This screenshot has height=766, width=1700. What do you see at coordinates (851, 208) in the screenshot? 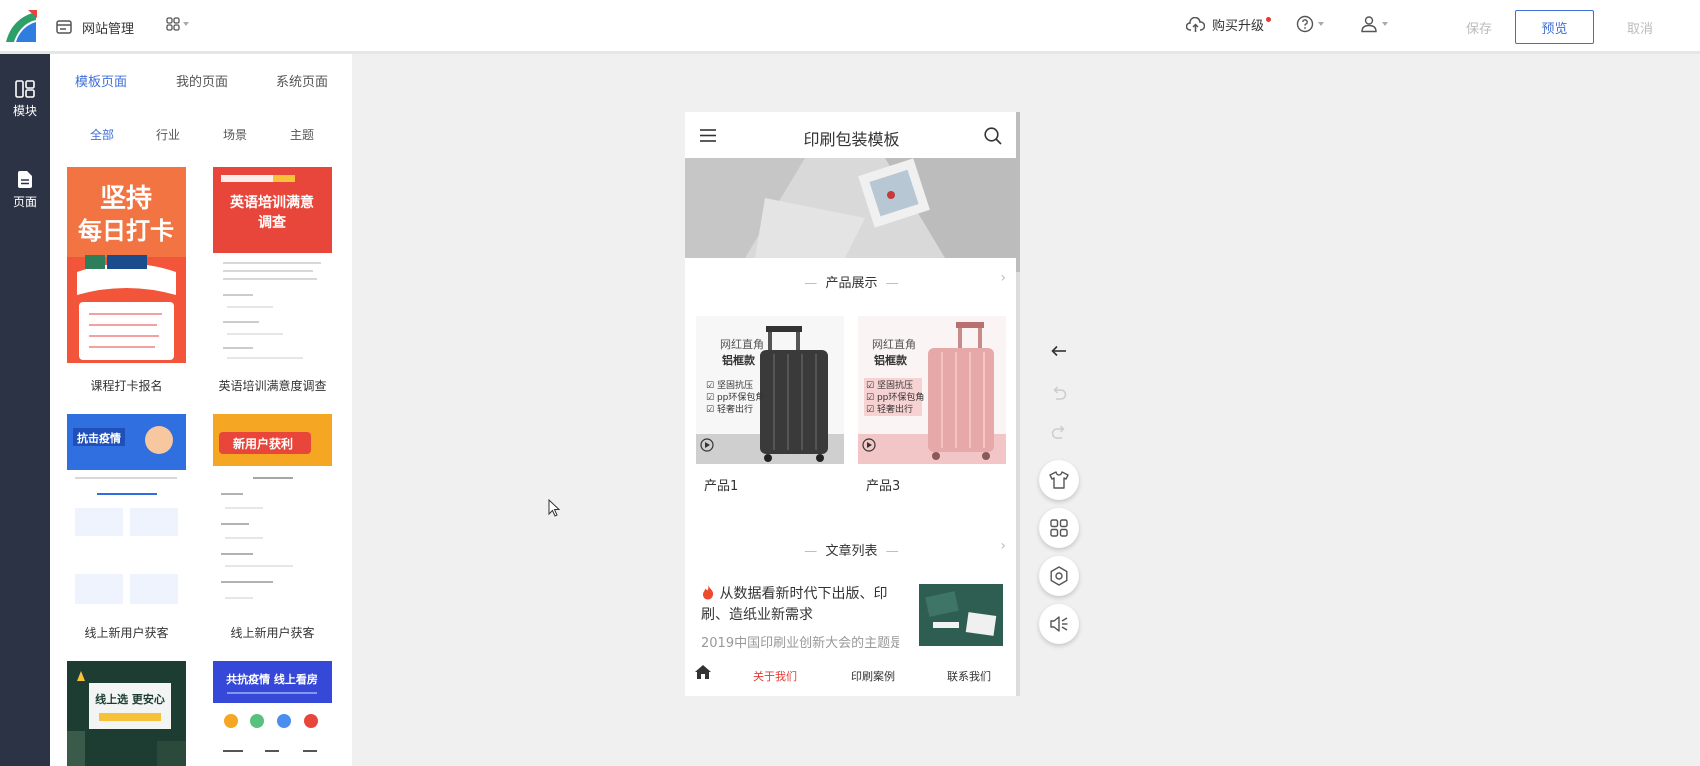
I see `banner-image` at bounding box center [851, 208].